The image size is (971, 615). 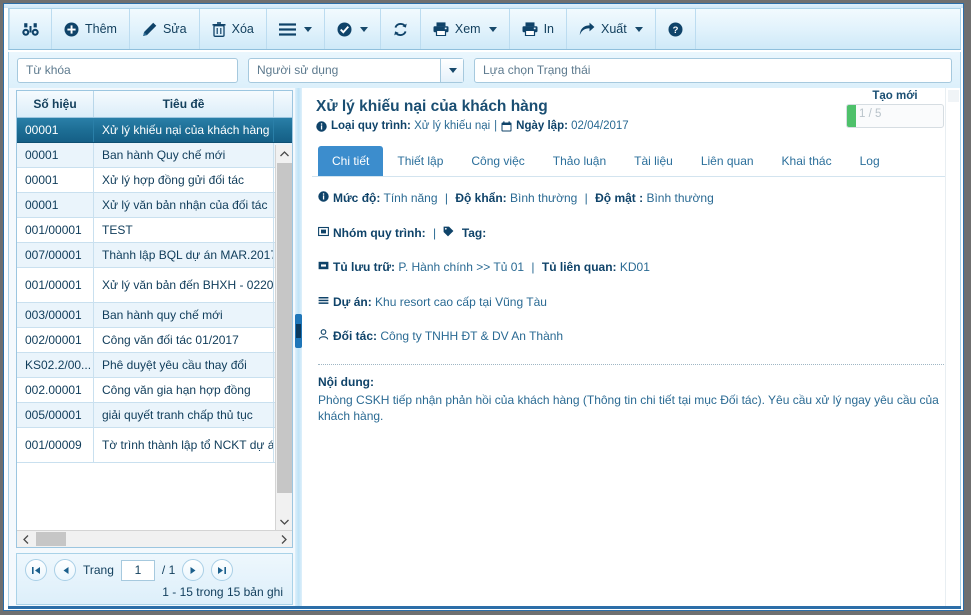 What do you see at coordinates (25, 539) in the screenshot?
I see `scroll-left-icon` at bounding box center [25, 539].